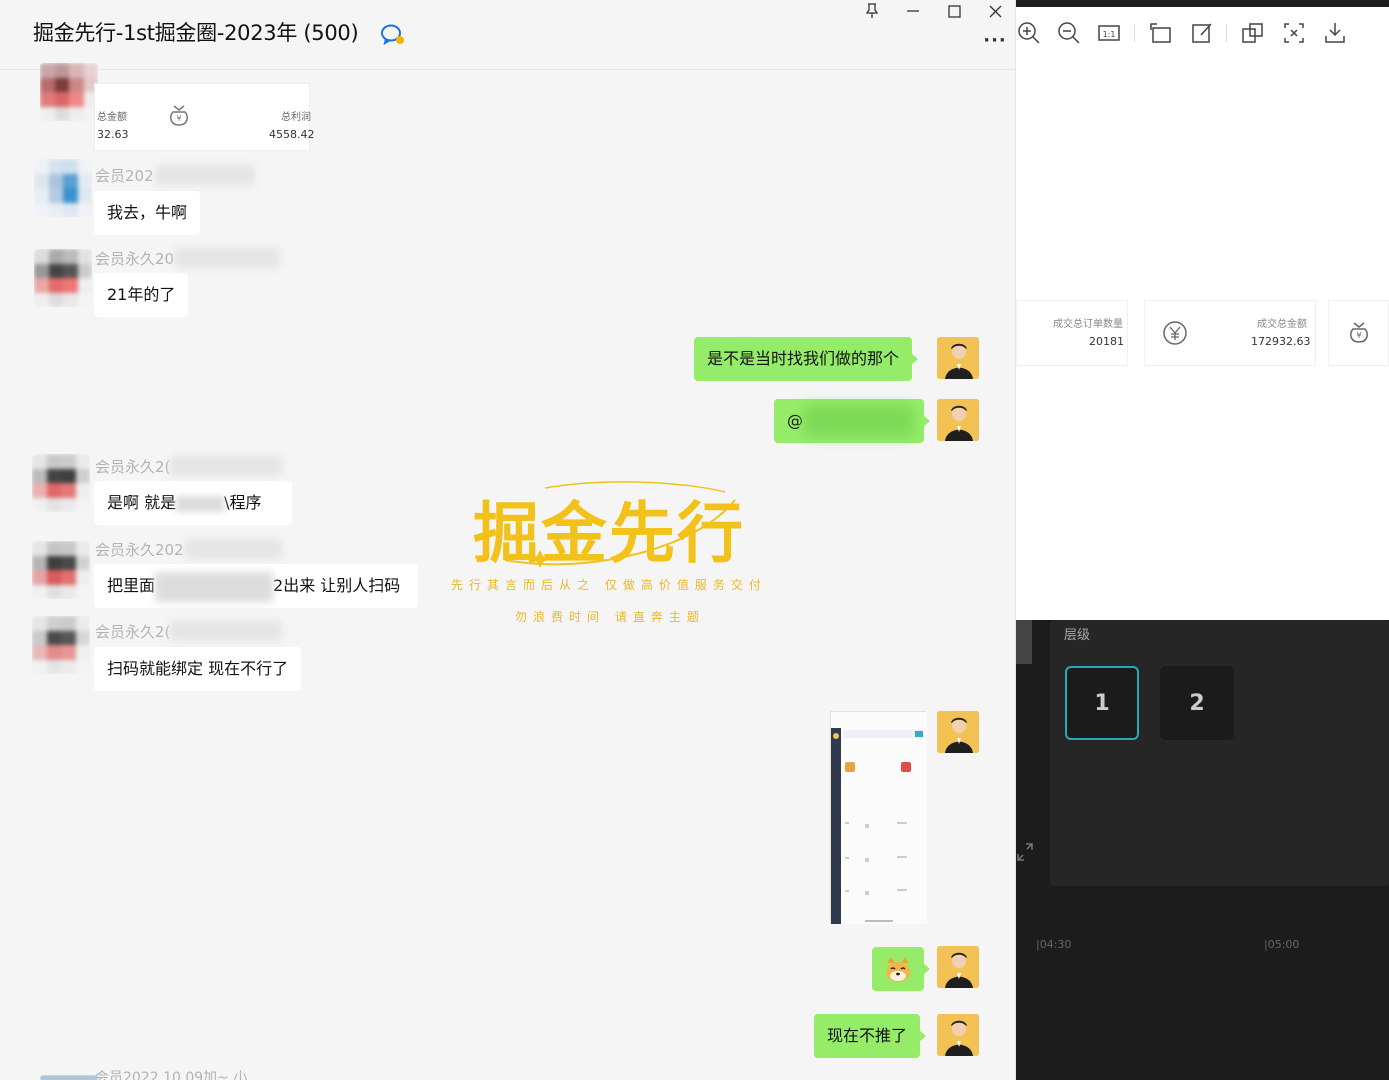 This screenshot has width=1389, height=1080. Describe the element at coordinates (337, 585) in the screenshot. I see `message-text-part: 2出来 让别人扫码` at that location.